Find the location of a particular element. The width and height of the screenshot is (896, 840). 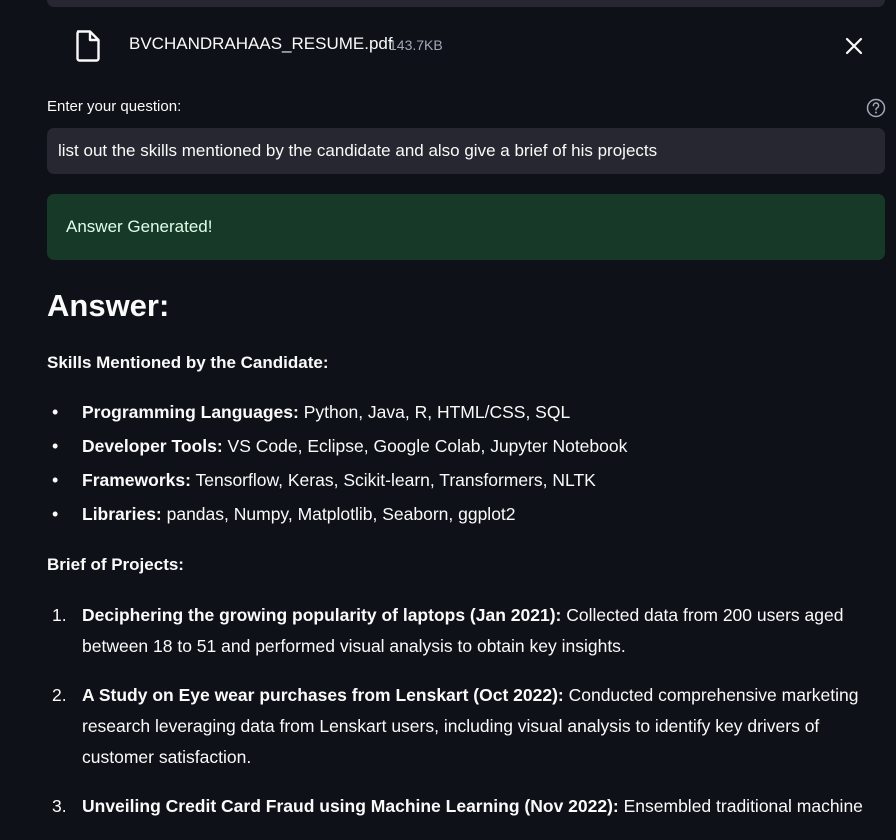

skills-heading: Skills Mentioned by the Candidate: is located at coordinates (188, 362).